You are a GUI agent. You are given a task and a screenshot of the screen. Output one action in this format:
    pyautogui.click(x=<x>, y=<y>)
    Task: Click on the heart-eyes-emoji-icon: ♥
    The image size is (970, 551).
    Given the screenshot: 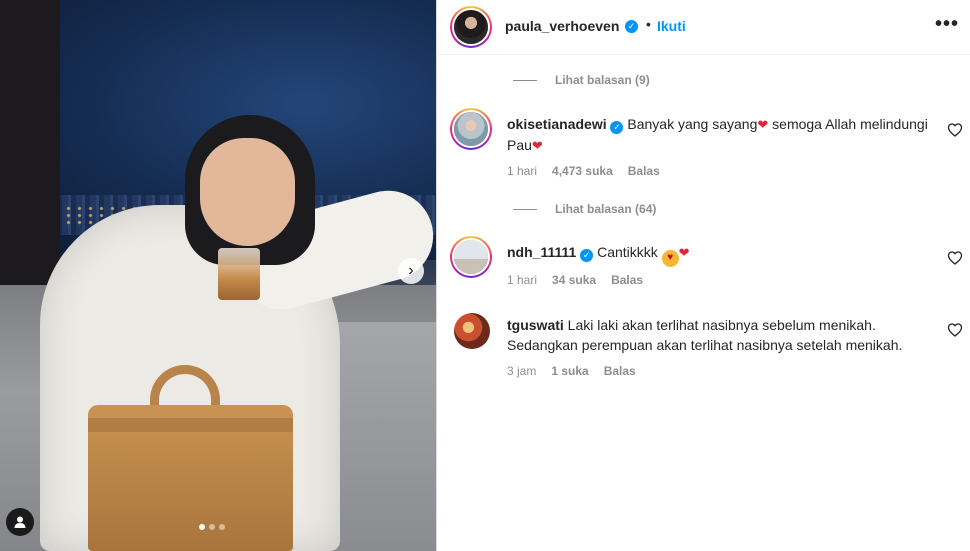 What is the action you would take?
    pyautogui.click(x=670, y=258)
    